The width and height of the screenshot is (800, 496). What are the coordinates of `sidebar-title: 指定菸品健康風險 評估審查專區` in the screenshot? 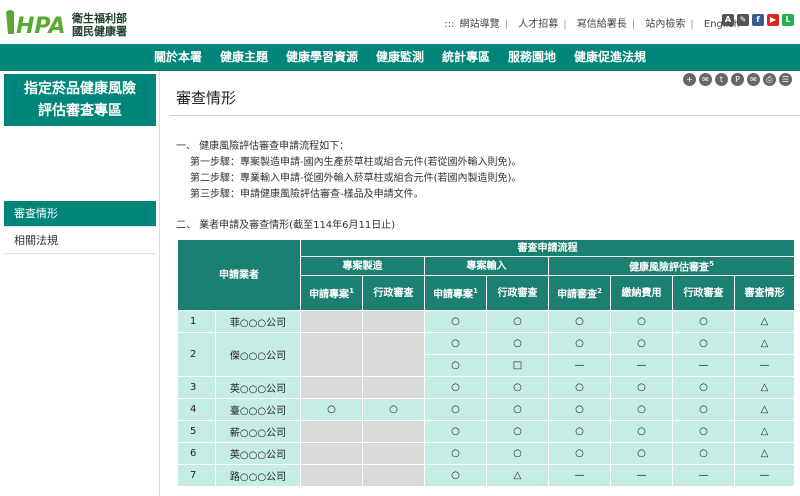 It's located at (80, 100).